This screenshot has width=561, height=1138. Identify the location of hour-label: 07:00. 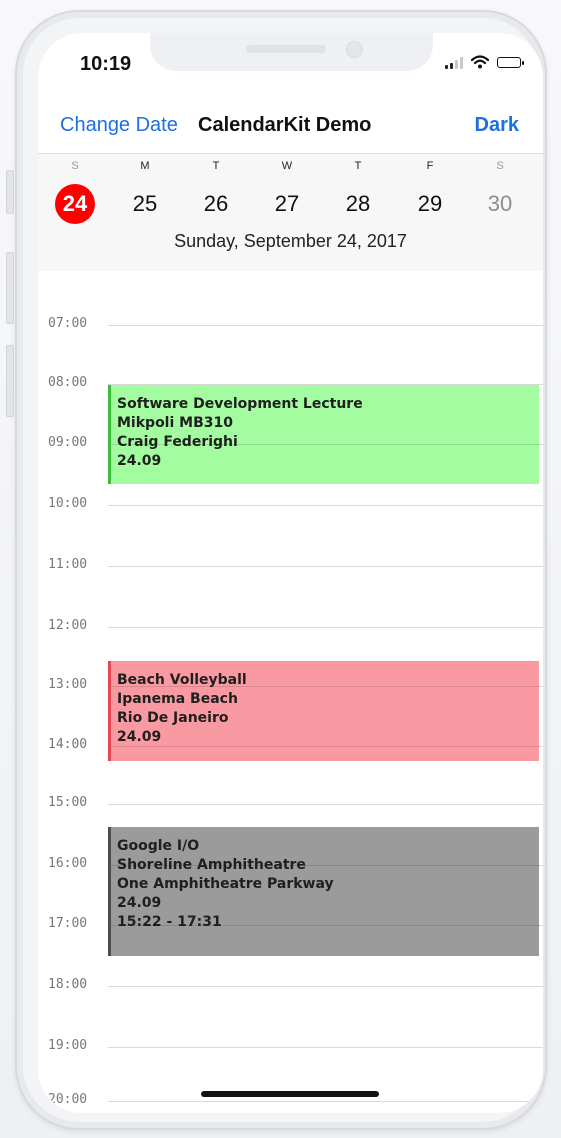
(68, 323).